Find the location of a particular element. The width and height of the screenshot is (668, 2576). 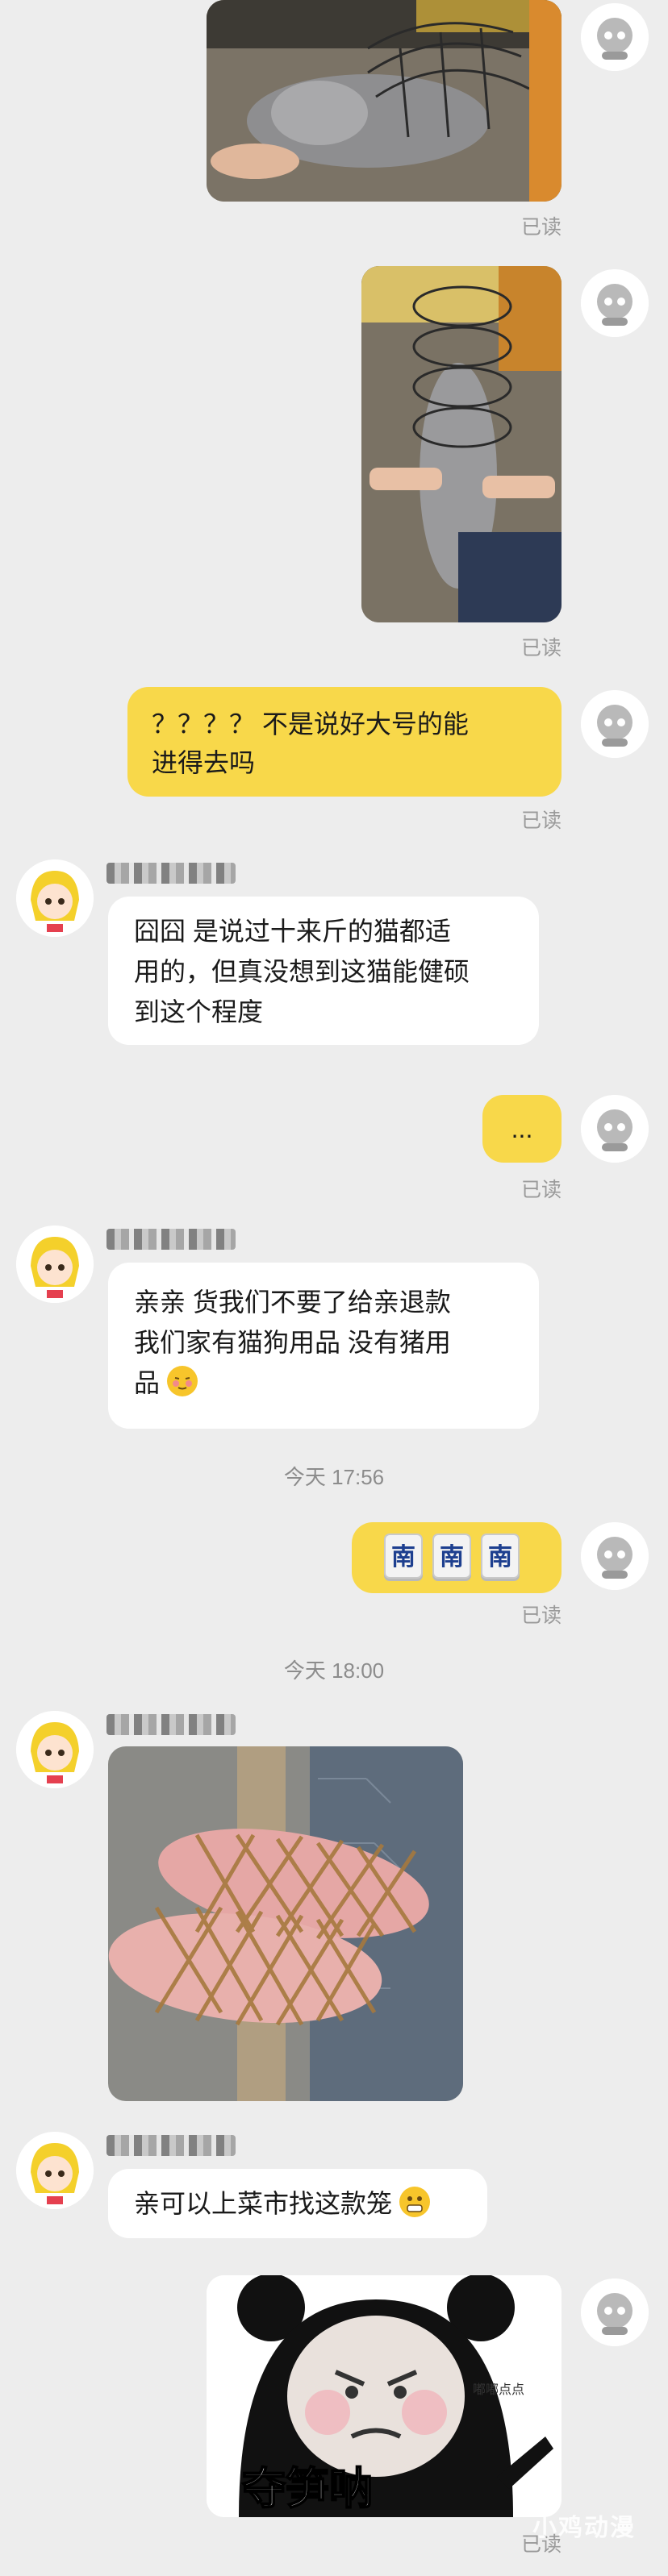

my-message-bubble: 南南南 is located at coordinates (457, 1557).